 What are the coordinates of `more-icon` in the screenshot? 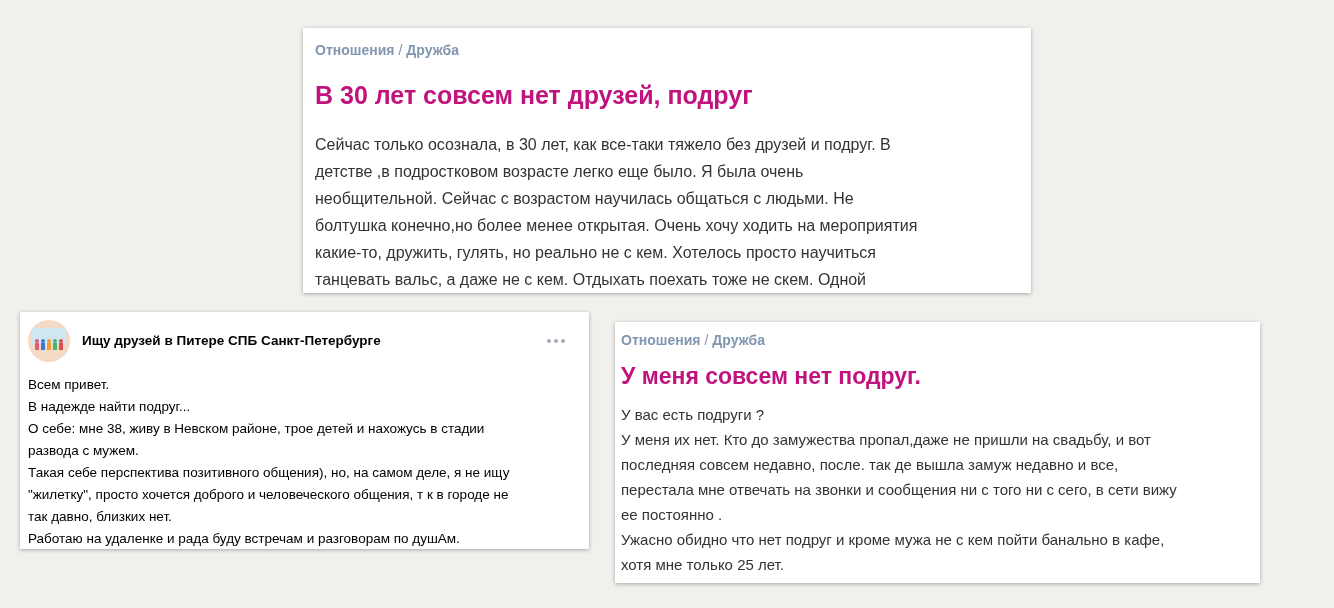 It's located at (556, 341).